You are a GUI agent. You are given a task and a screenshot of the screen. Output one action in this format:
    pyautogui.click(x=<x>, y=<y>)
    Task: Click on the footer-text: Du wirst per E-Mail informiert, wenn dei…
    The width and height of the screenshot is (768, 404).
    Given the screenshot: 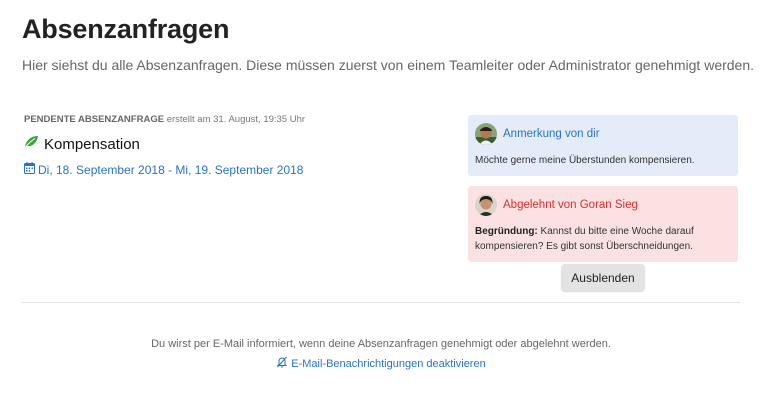 What is the action you would take?
    pyautogui.click(x=381, y=344)
    